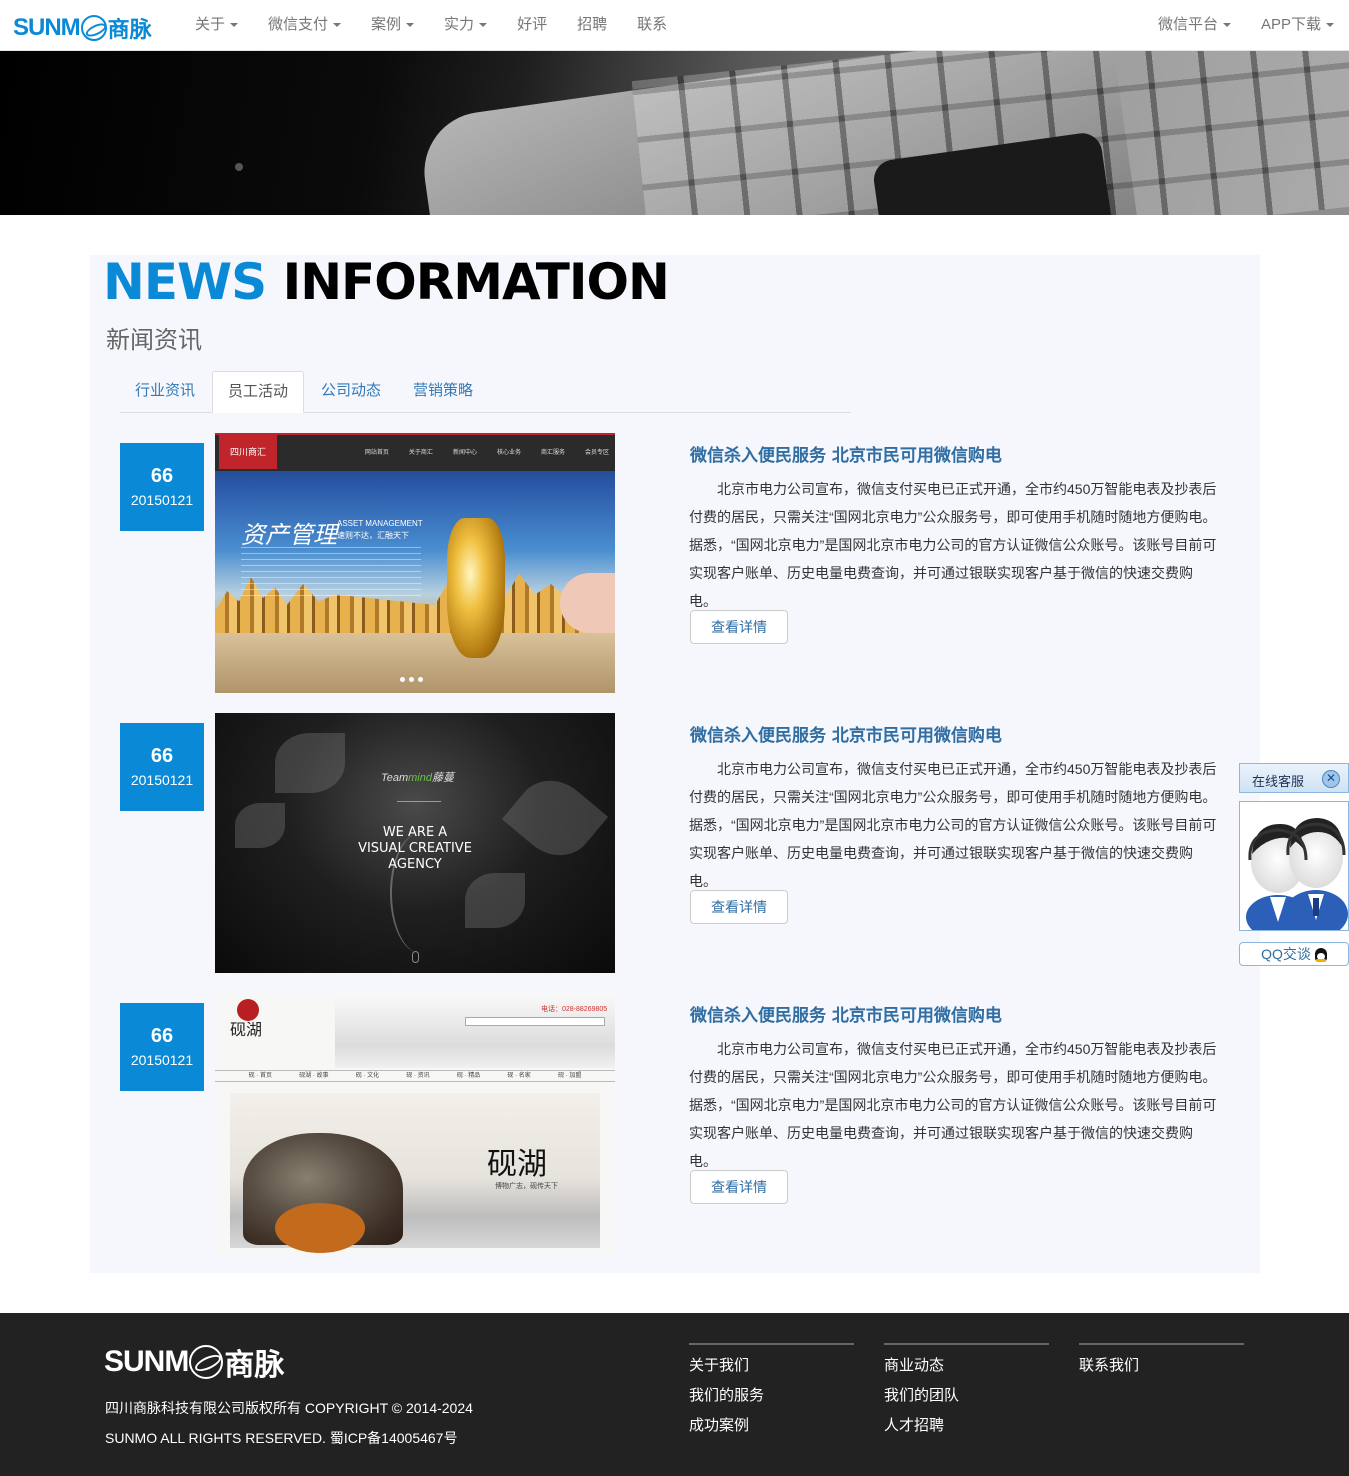 Image resolution: width=1349 pixels, height=1476 pixels. What do you see at coordinates (395, 778) in the screenshot?
I see `brand-part: Team` at bounding box center [395, 778].